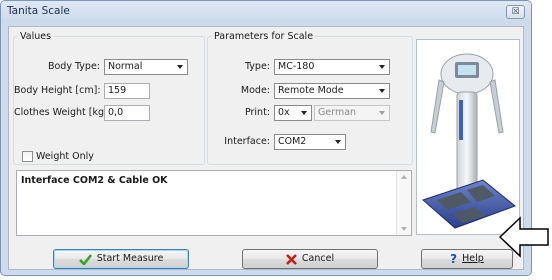  I want to click on close-icon: ☒, so click(515, 12).